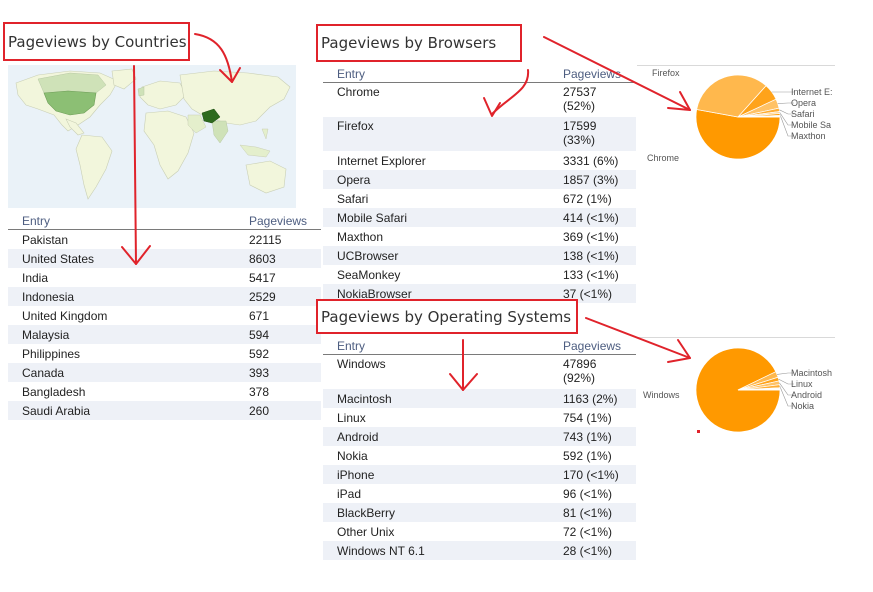  Describe the element at coordinates (146, 315) in the screenshot. I see `table-row: United Kingdom 671` at that location.